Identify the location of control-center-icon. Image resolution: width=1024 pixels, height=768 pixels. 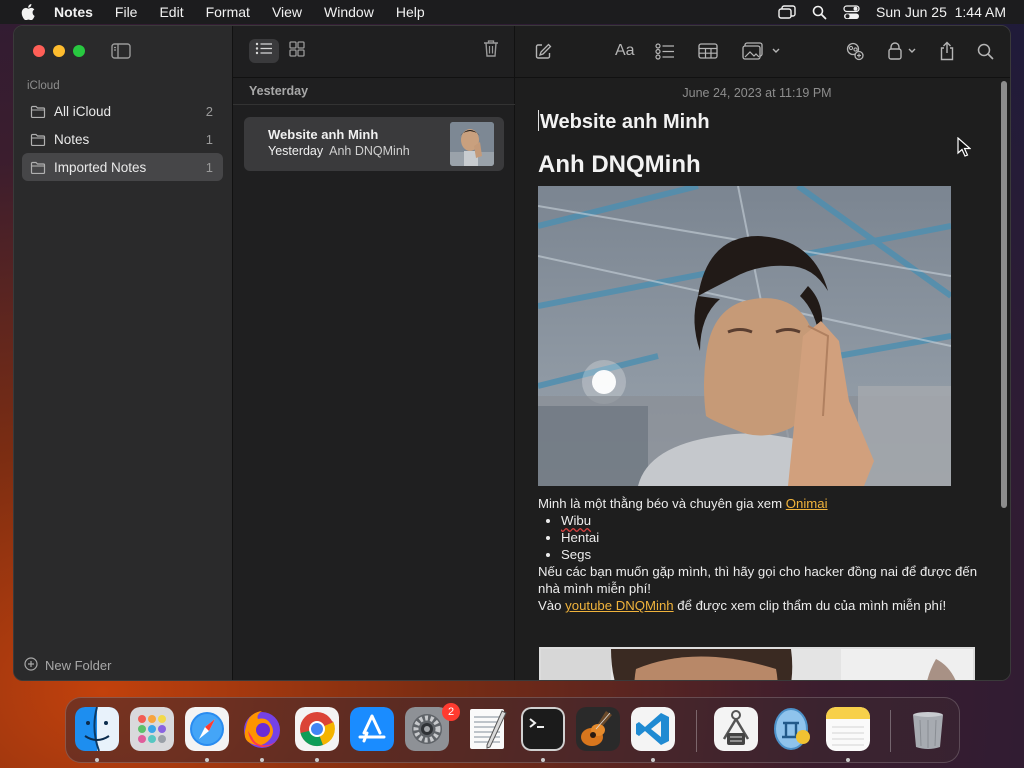
(851, 12).